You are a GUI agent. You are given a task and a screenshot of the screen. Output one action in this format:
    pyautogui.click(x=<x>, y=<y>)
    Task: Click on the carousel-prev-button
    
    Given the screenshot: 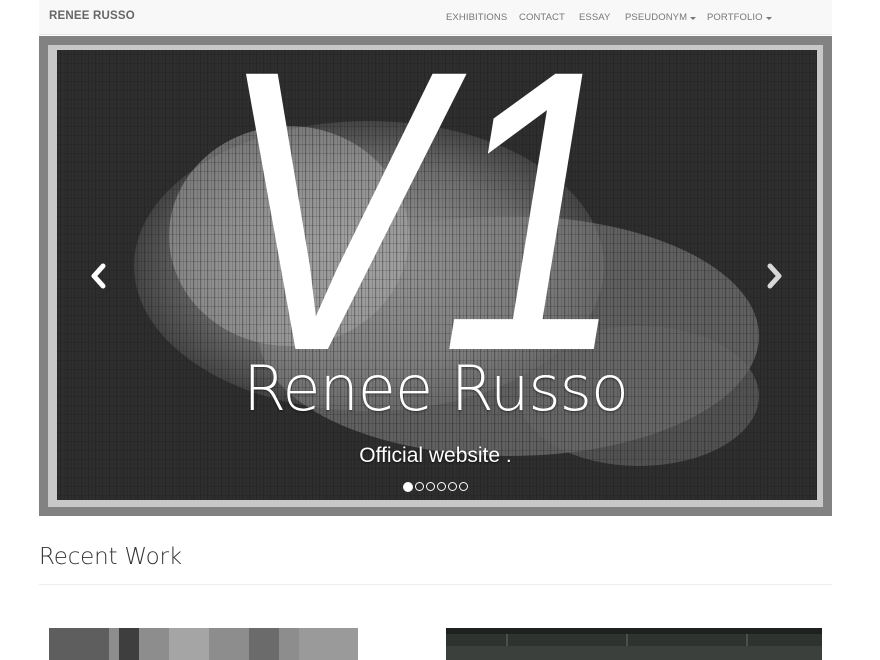 What is the action you would take?
    pyautogui.click(x=99, y=276)
    